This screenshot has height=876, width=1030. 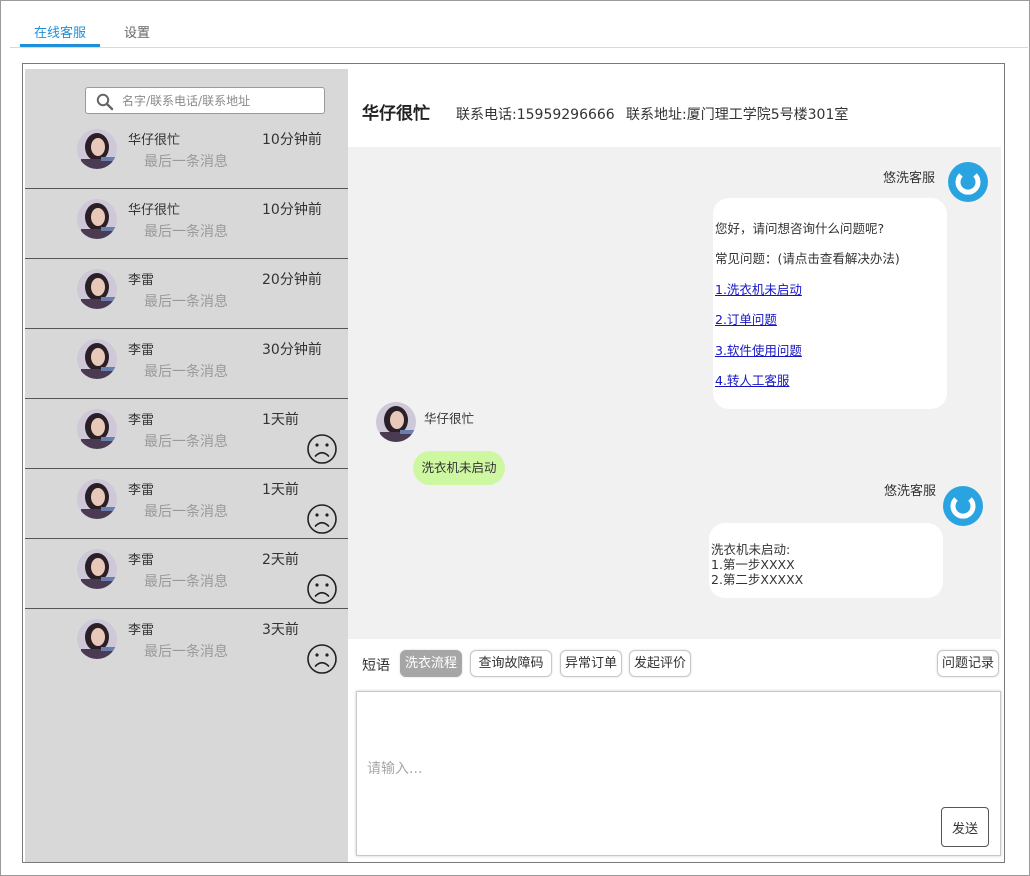 What do you see at coordinates (758, 350) in the screenshot?
I see `faq-link-software-usage: 3.软件使用问题` at bounding box center [758, 350].